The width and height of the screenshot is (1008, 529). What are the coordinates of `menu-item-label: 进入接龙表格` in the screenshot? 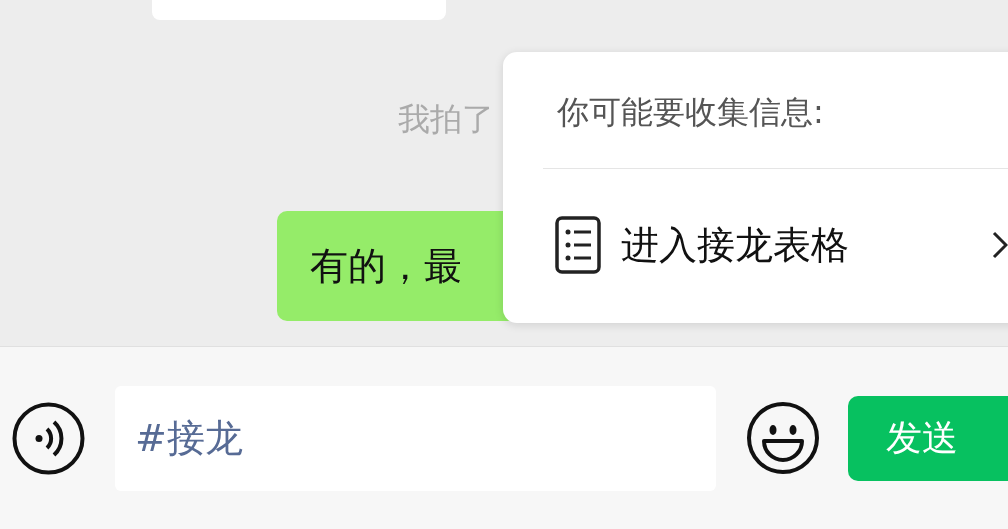 It's located at (735, 245).